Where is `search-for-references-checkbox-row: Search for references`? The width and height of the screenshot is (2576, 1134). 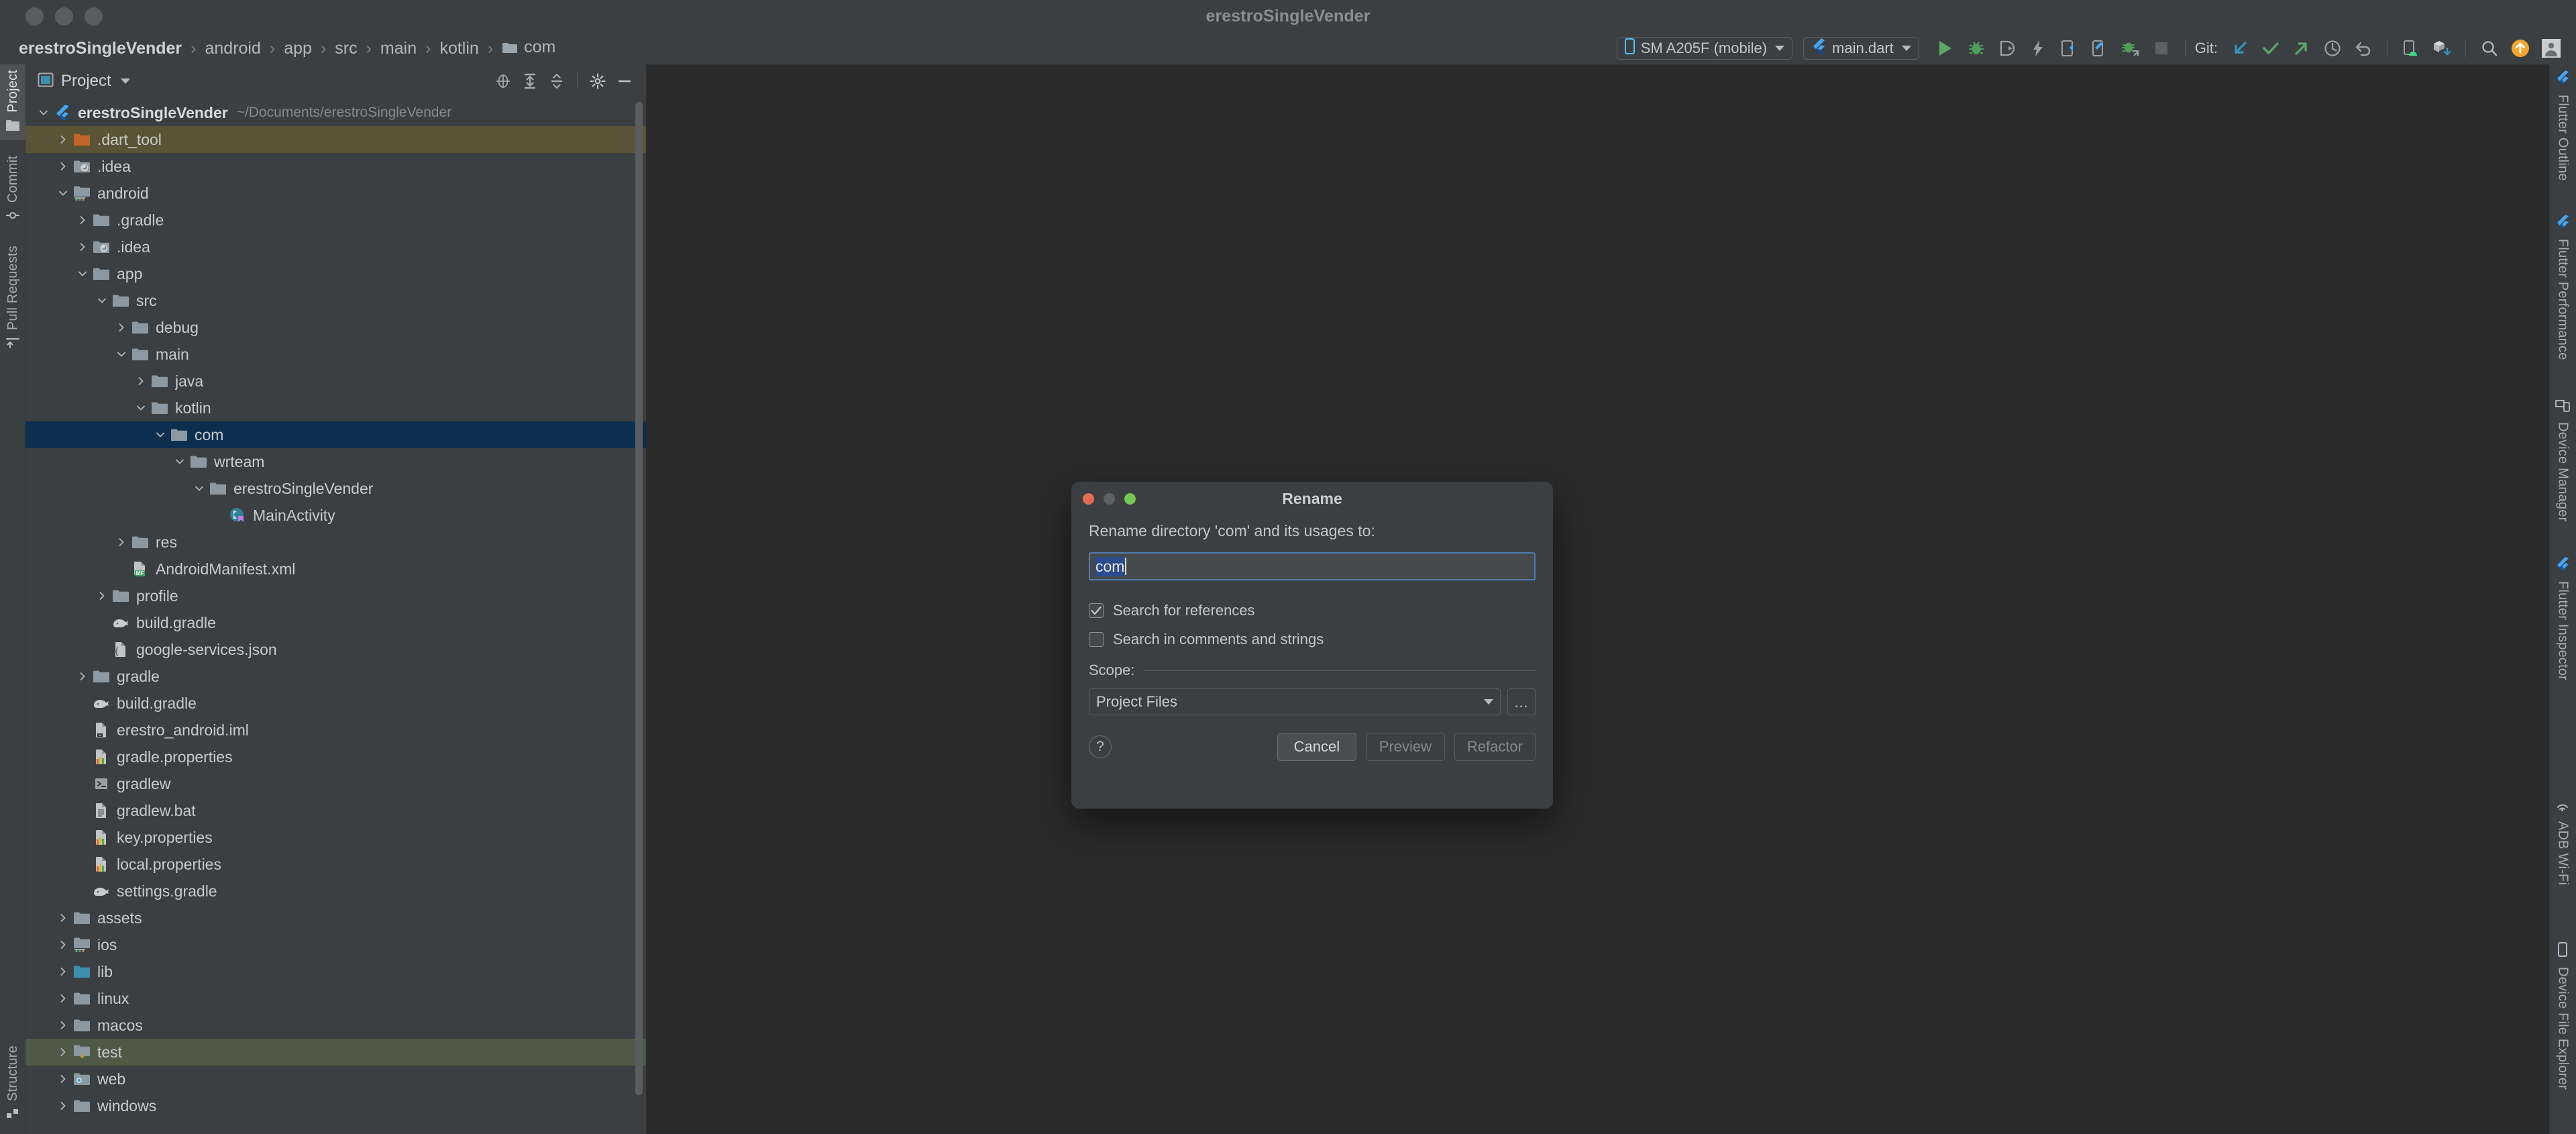
search-for-references-checkbox-row: Search for references is located at coordinates (1312, 610).